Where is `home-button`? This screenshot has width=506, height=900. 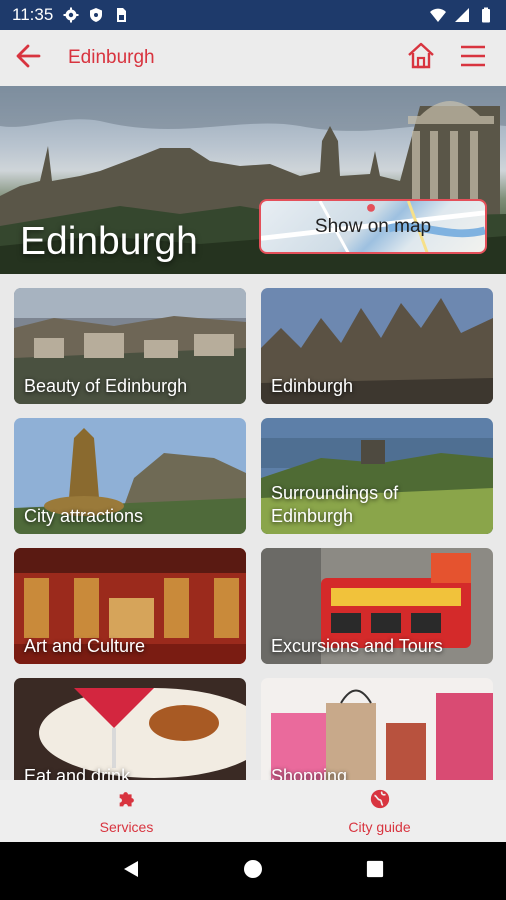
home-button is located at coordinates (421, 58).